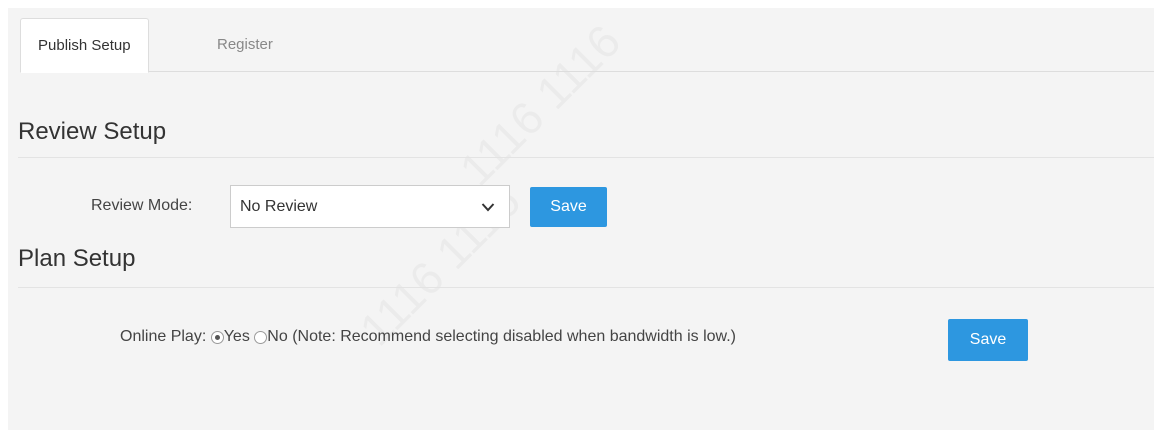 The height and width of the screenshot is (430, 1154). I want to click on online-play-yes-radio, so click(217, 337).